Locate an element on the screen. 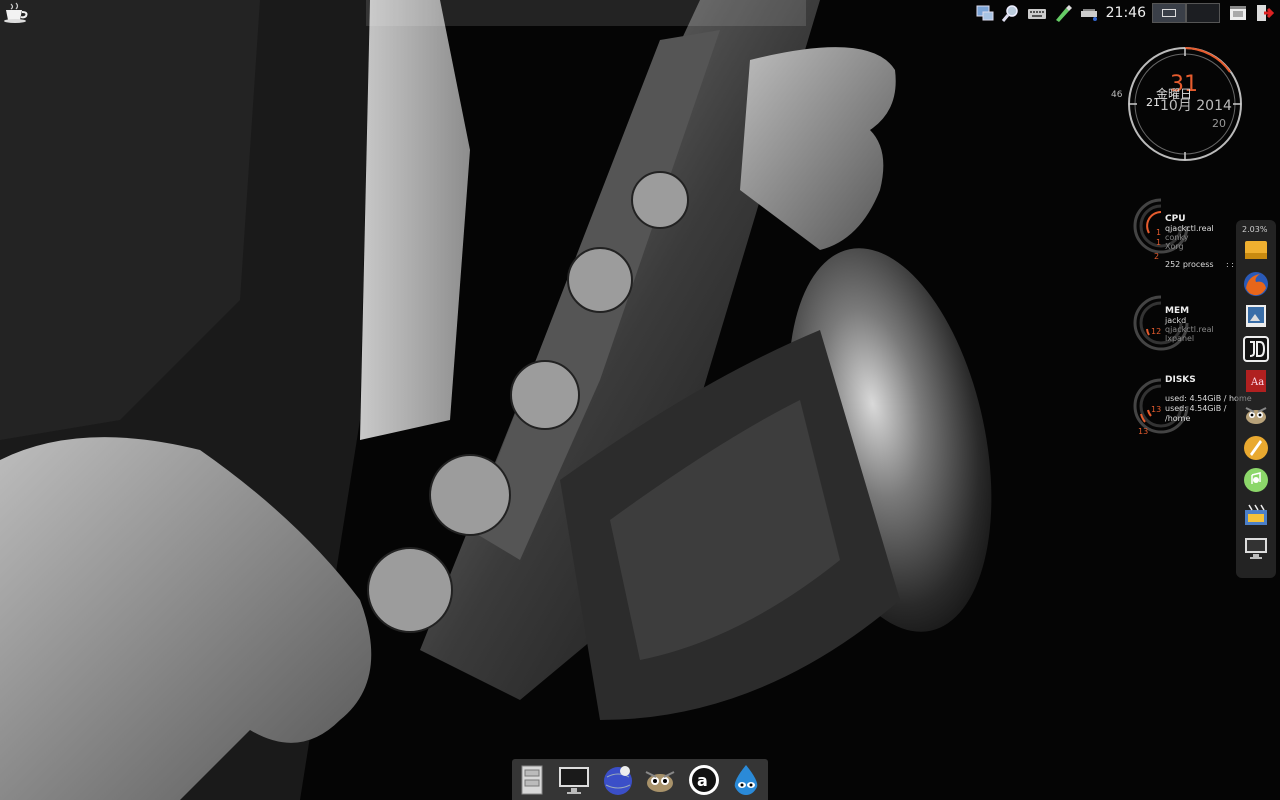  firefox-icon is located at coordinates (1256, 284).